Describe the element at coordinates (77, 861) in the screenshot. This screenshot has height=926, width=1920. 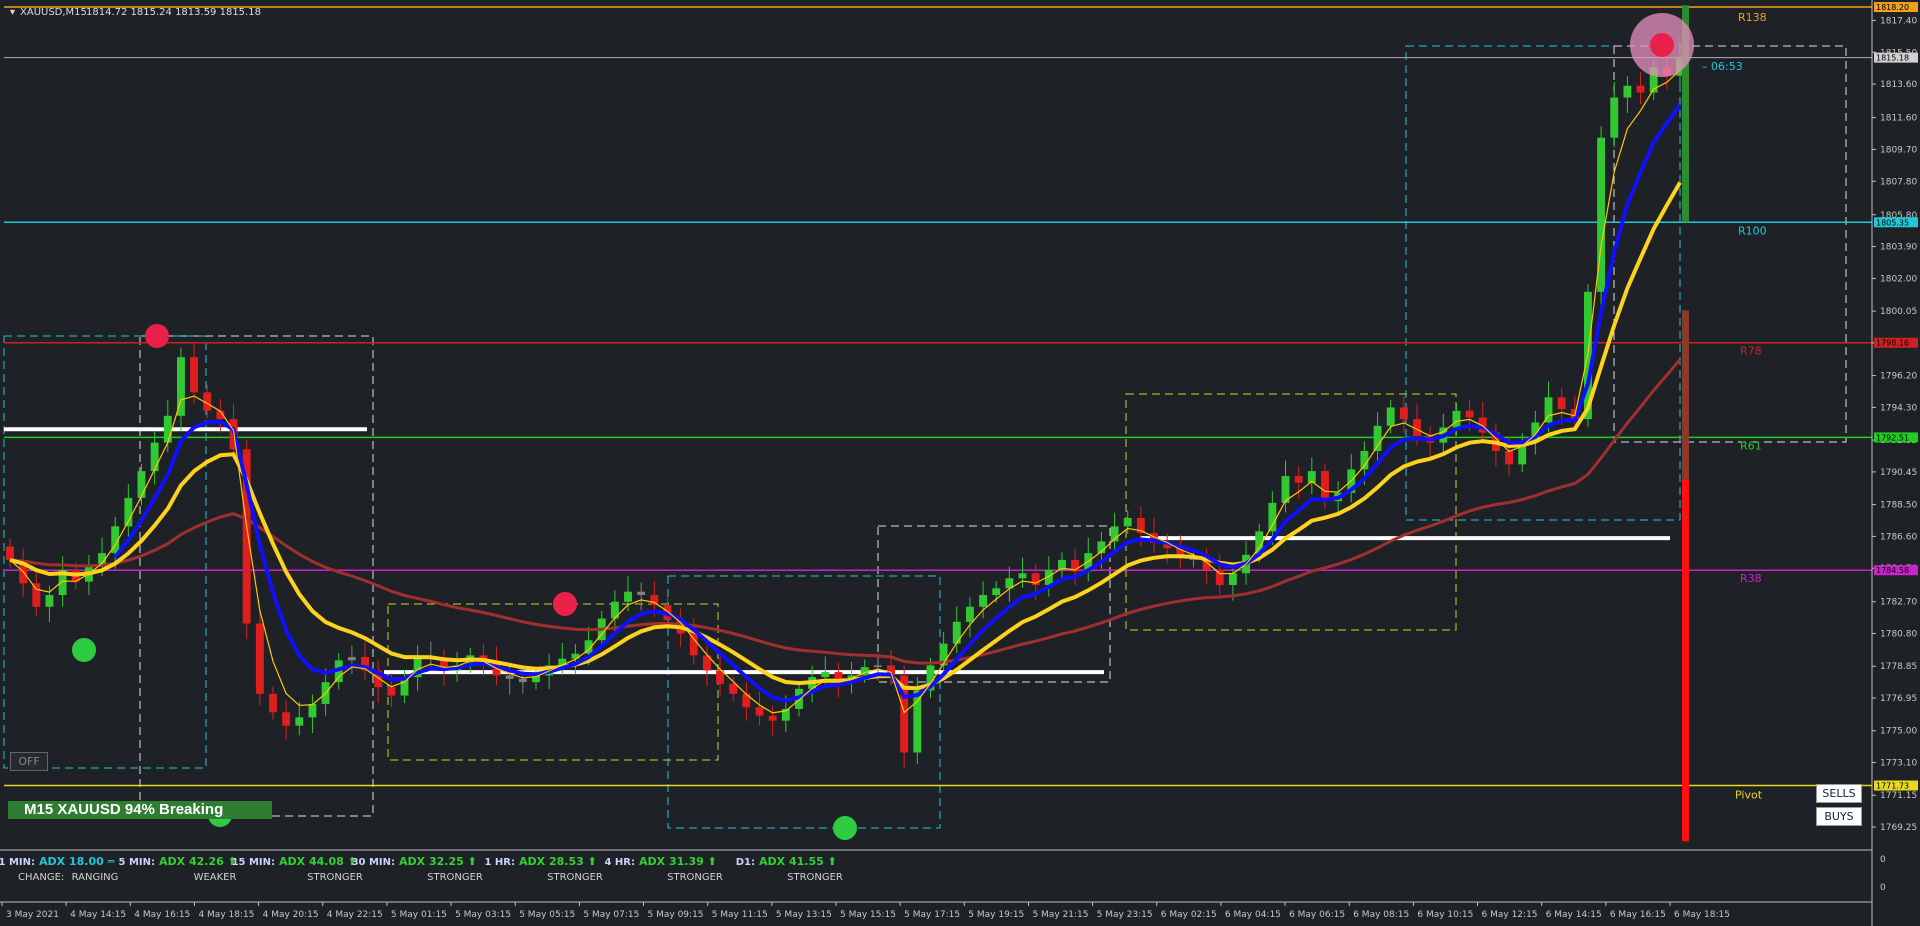
I see `adx-value: ADX 18.00 ═` at that location.